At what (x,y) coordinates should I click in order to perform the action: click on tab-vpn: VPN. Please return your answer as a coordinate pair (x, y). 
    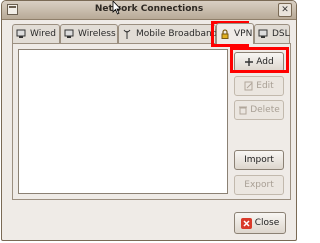
    Looking at the image, I should click on (235, 33).